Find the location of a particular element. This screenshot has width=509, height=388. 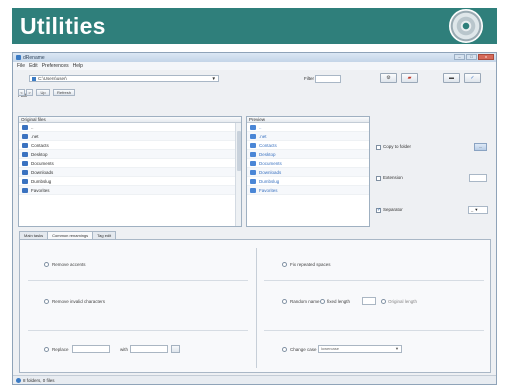

article-banner: Utilities is located at coordinates (254, 26).